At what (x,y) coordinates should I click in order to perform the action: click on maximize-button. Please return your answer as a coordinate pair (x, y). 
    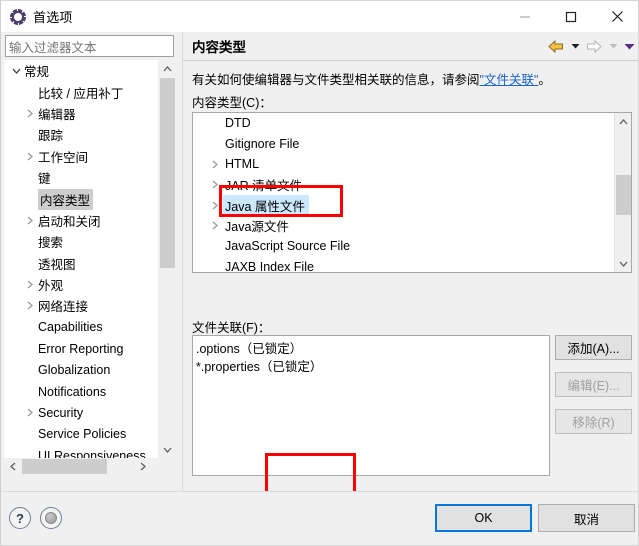
    Looking at the image, I should click on (571, 16).